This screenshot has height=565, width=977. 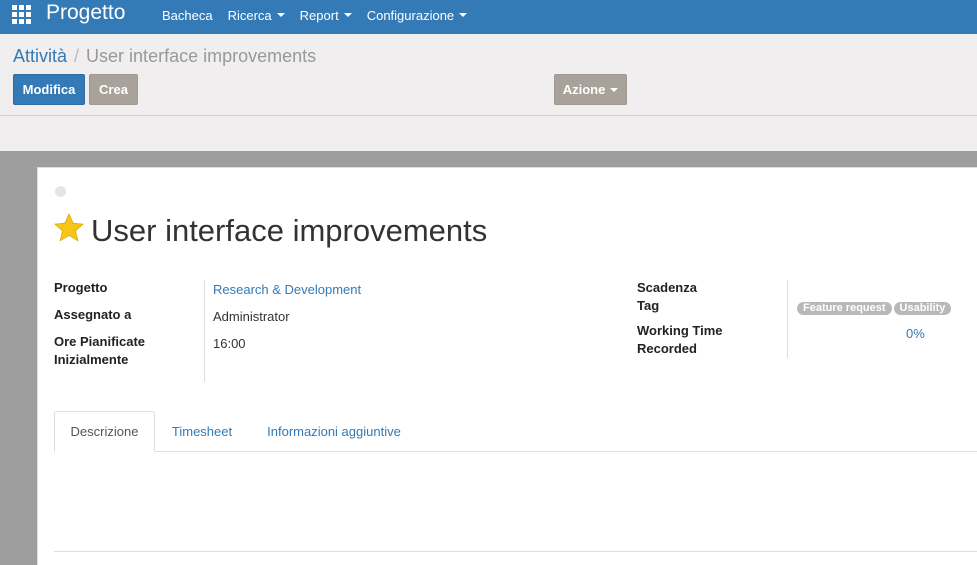 I want to click on field-value-assigned: Administrator, so click(x=251, y=316).